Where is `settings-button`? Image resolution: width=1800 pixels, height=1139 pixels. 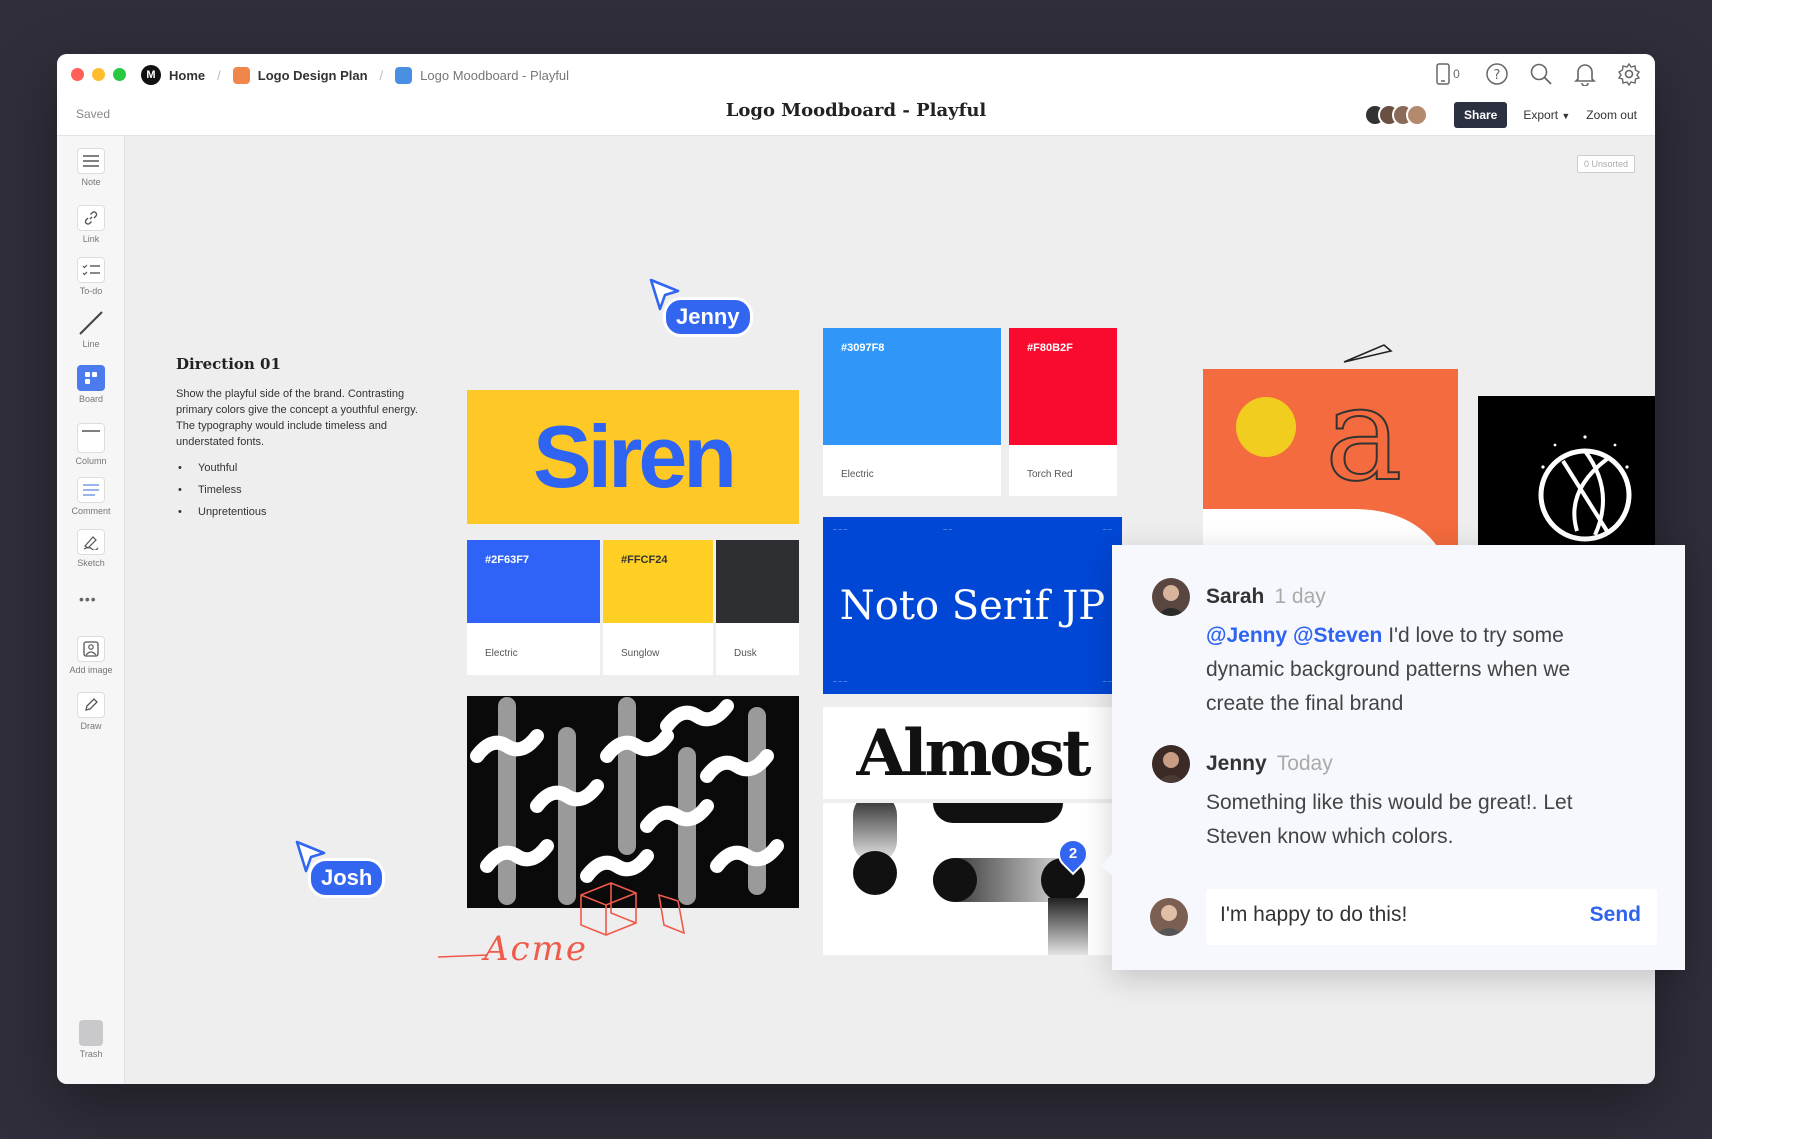 settings-button is located at coordinates (1629, 74).